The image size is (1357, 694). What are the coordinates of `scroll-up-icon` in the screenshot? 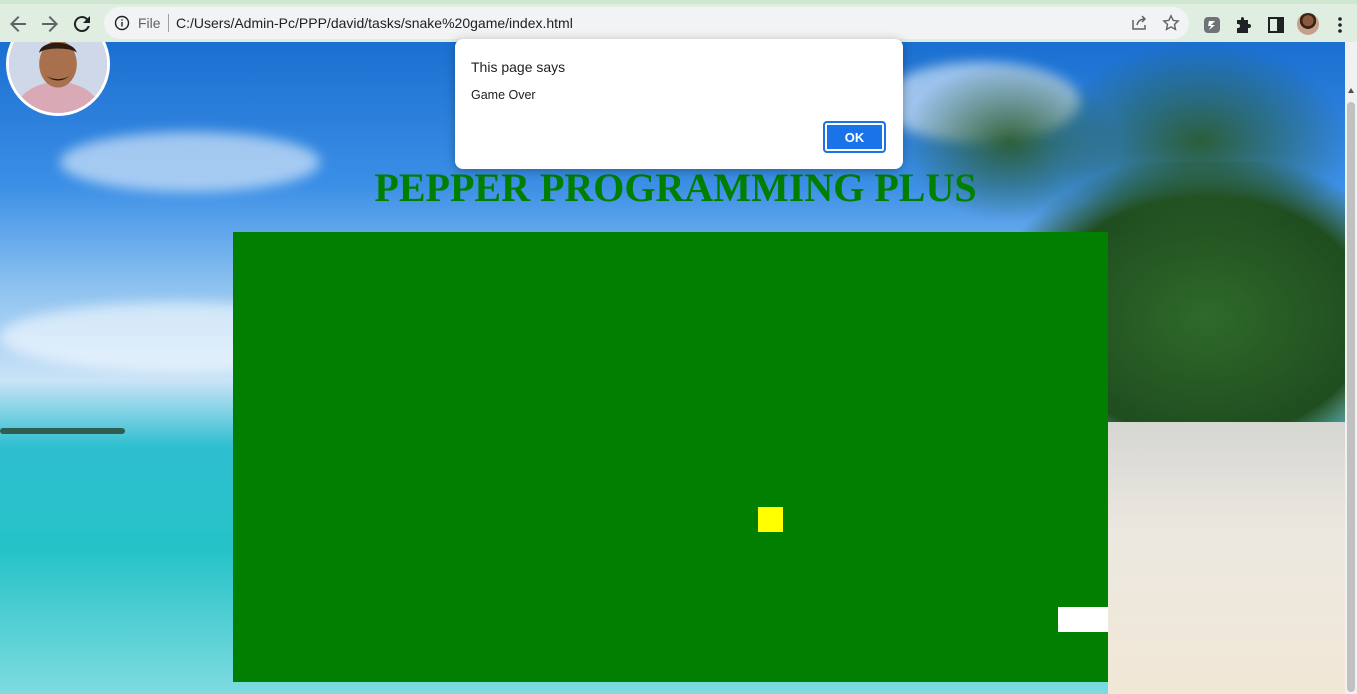 It's located at (1351, 90).